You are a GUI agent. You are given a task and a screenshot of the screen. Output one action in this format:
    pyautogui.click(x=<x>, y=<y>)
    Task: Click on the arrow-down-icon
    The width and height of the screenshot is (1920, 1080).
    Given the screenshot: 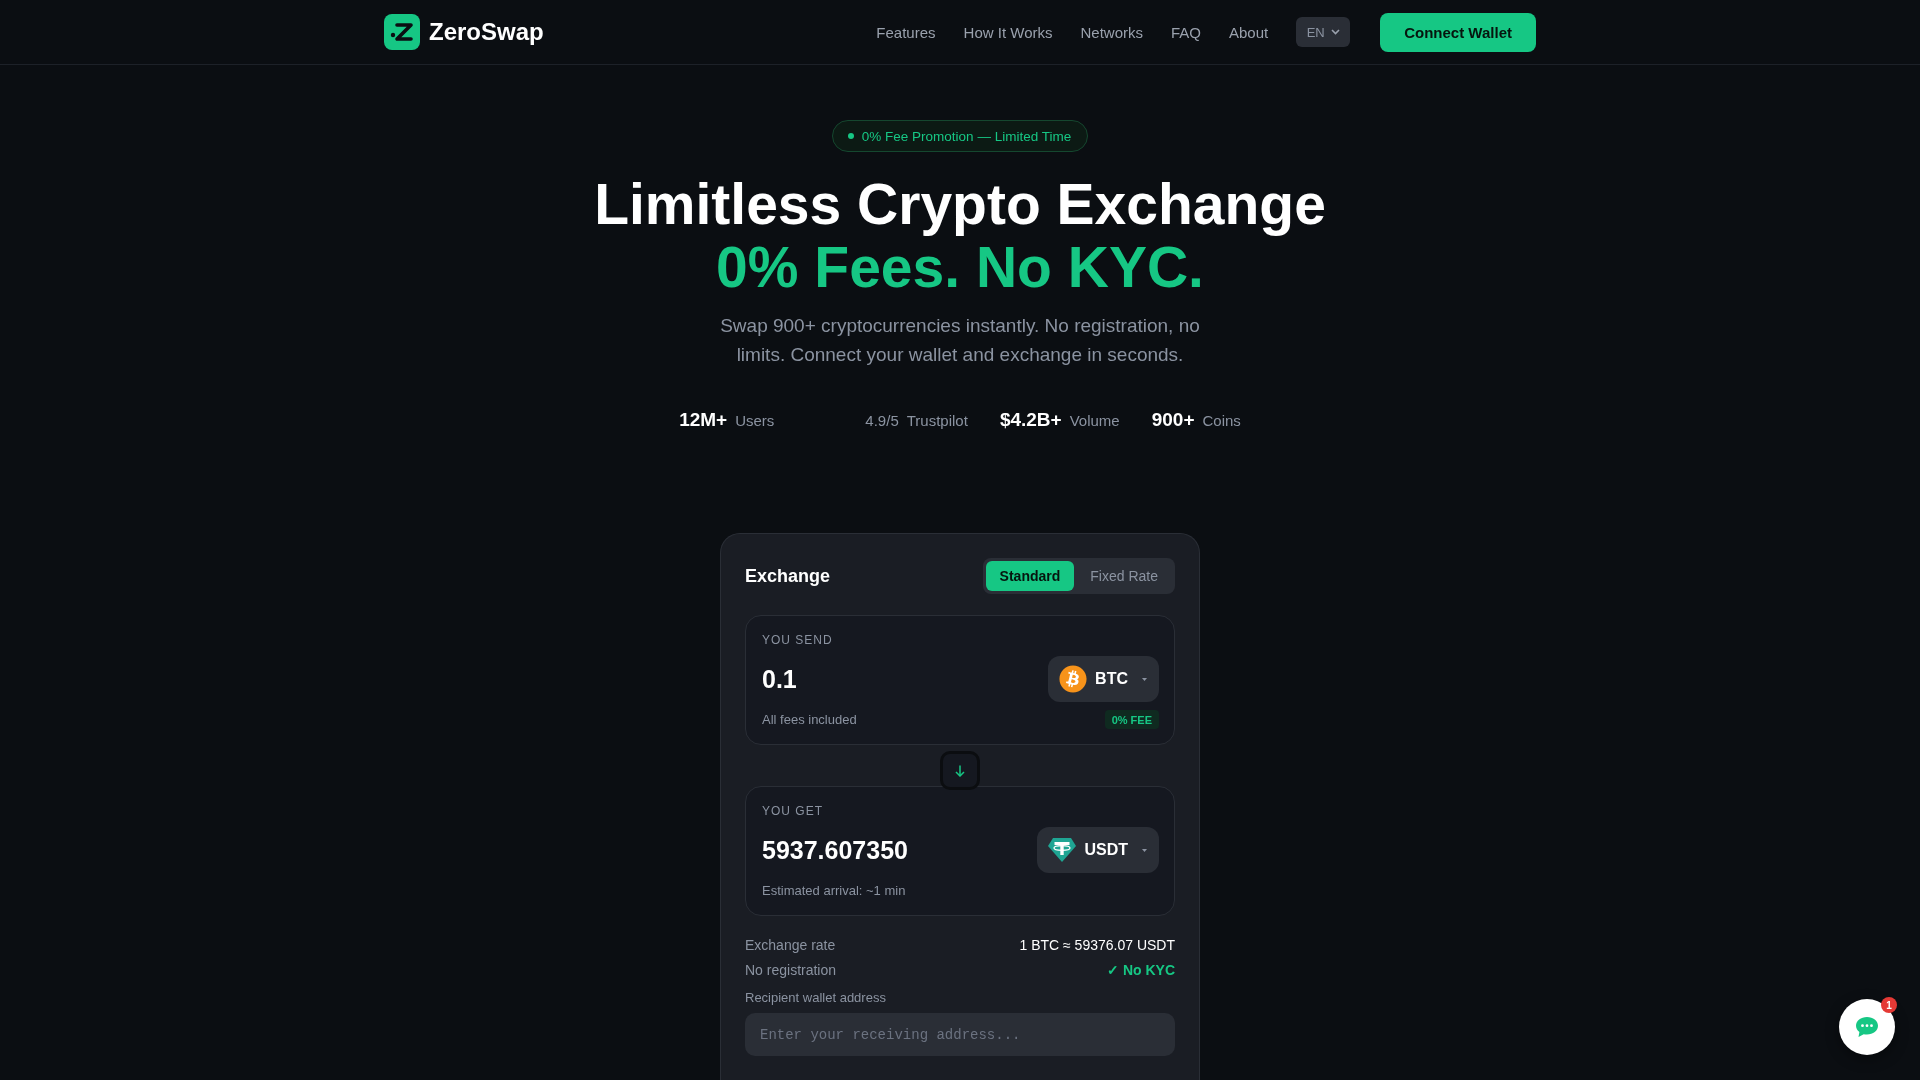 What is the action you would take?
    pyautogui.click(x=960, y=770)
    